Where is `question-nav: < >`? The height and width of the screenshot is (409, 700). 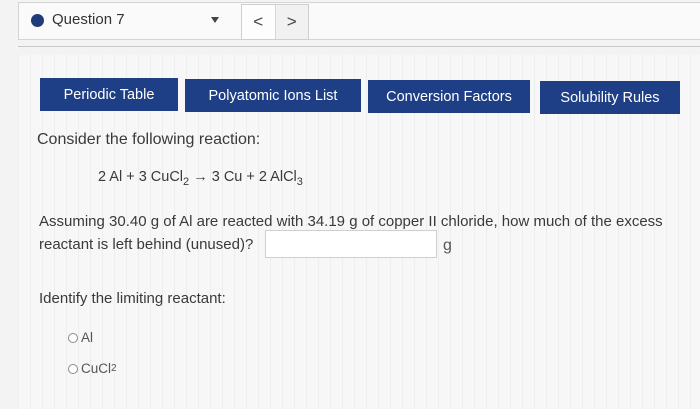
question-nav: < > is located at coordinates (275, 22).